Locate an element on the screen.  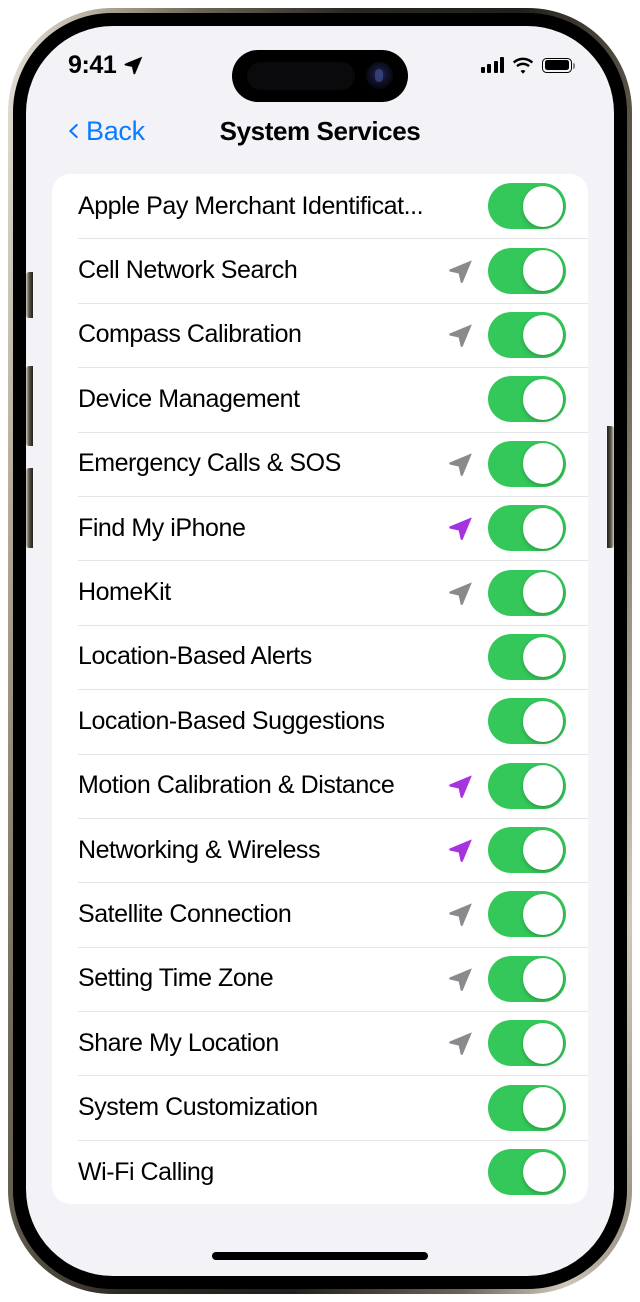
volume-up-button is located at coordinates (29, 406).